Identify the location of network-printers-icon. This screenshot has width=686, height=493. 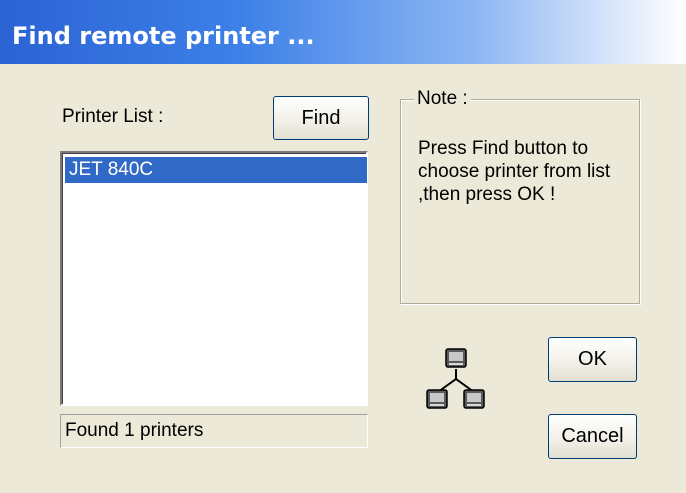
(456, 379).